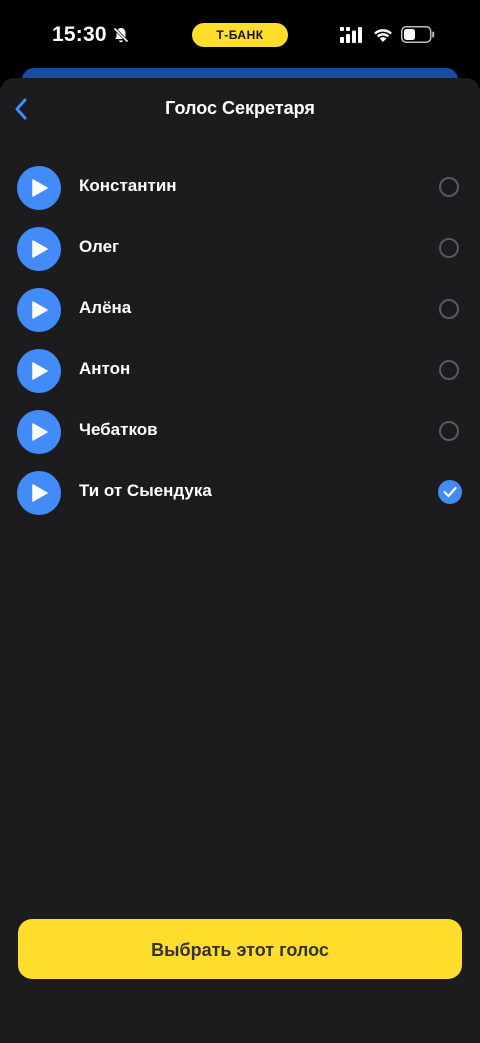 The height and width of the screenshot is (1043, 480). Describe the element at coordinates (240, 499) in the screenshot. I see `voice-item: Ти от Сыендука` at that location.